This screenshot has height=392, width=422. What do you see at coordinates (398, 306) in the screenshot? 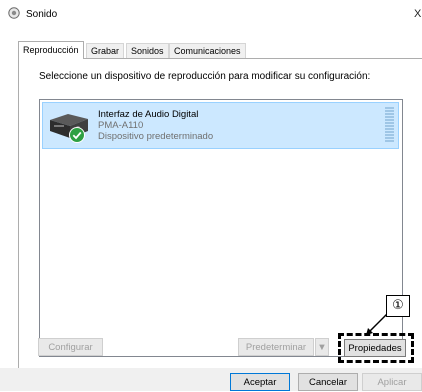
I see `callout-number: ①` at bounding box center [398, 306].